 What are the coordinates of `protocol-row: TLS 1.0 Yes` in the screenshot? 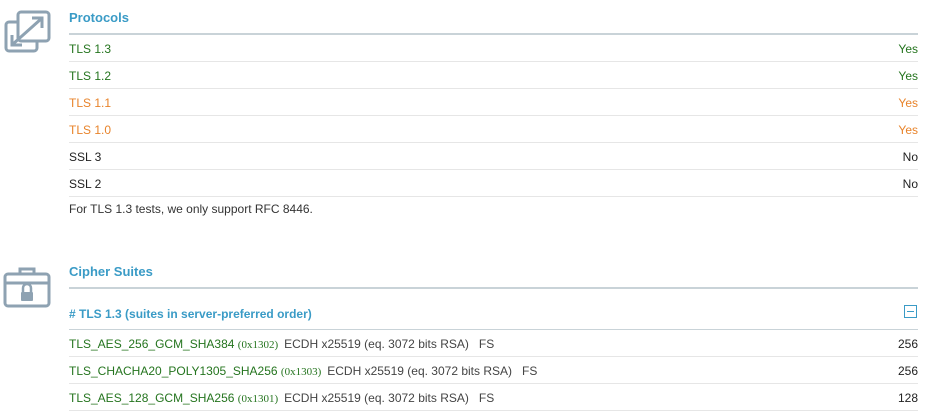 It's located at (493, 129).